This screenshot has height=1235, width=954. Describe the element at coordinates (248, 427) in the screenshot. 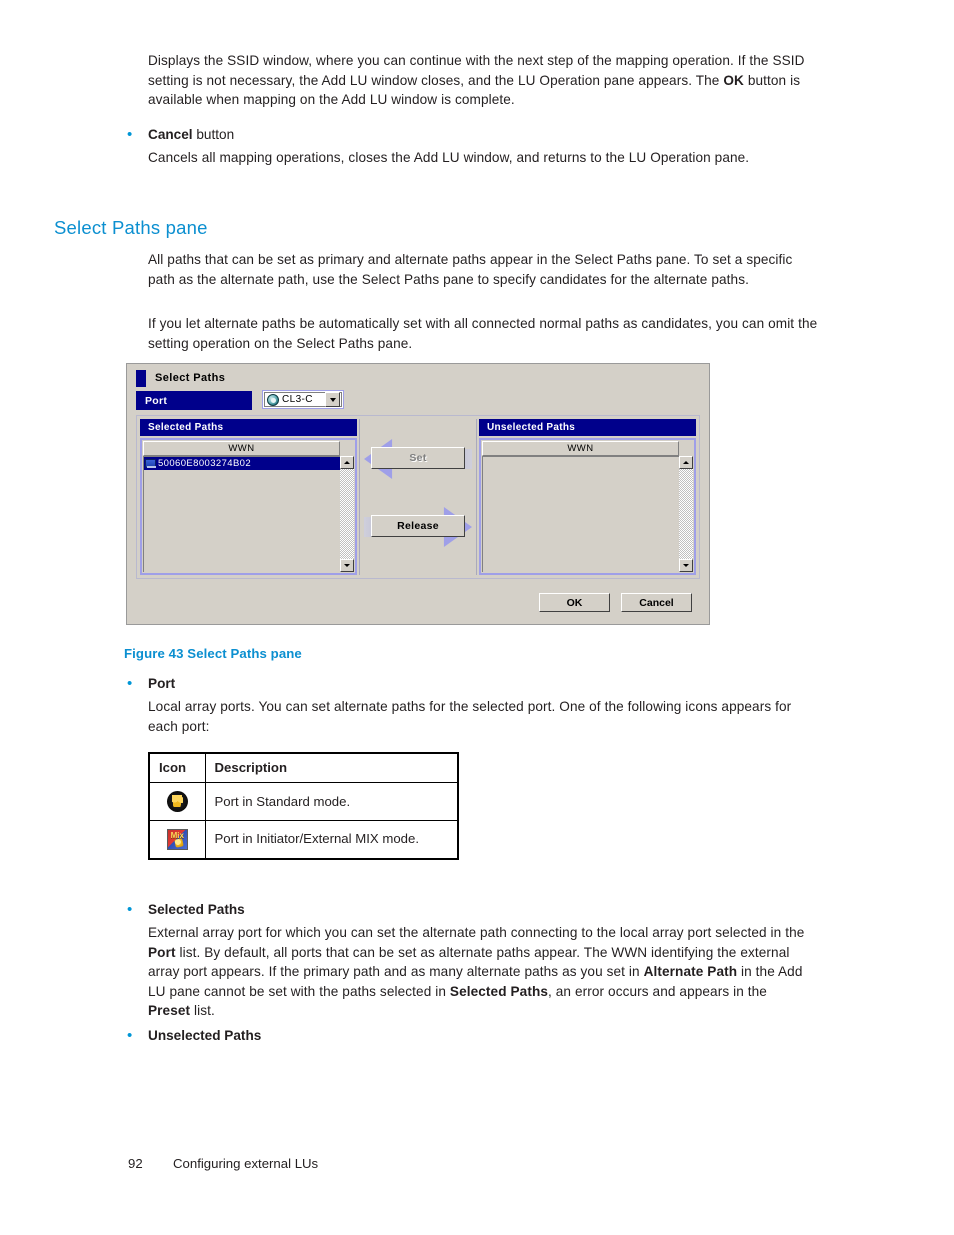

I see `selected-paths-title: Selected Paths` at that location.